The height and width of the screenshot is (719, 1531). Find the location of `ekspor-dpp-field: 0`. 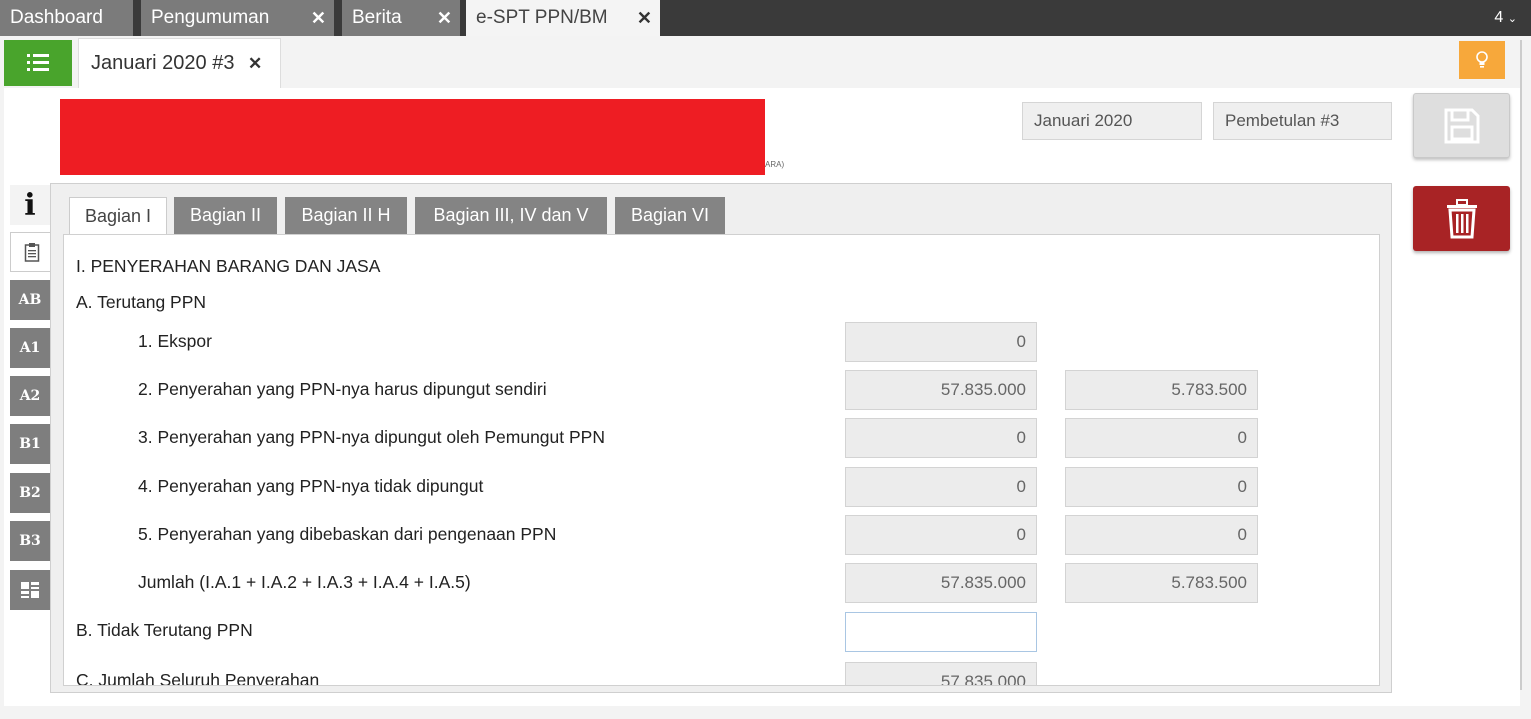

ekspor-dpp-field: 0 is located at coordinates (941, 342).